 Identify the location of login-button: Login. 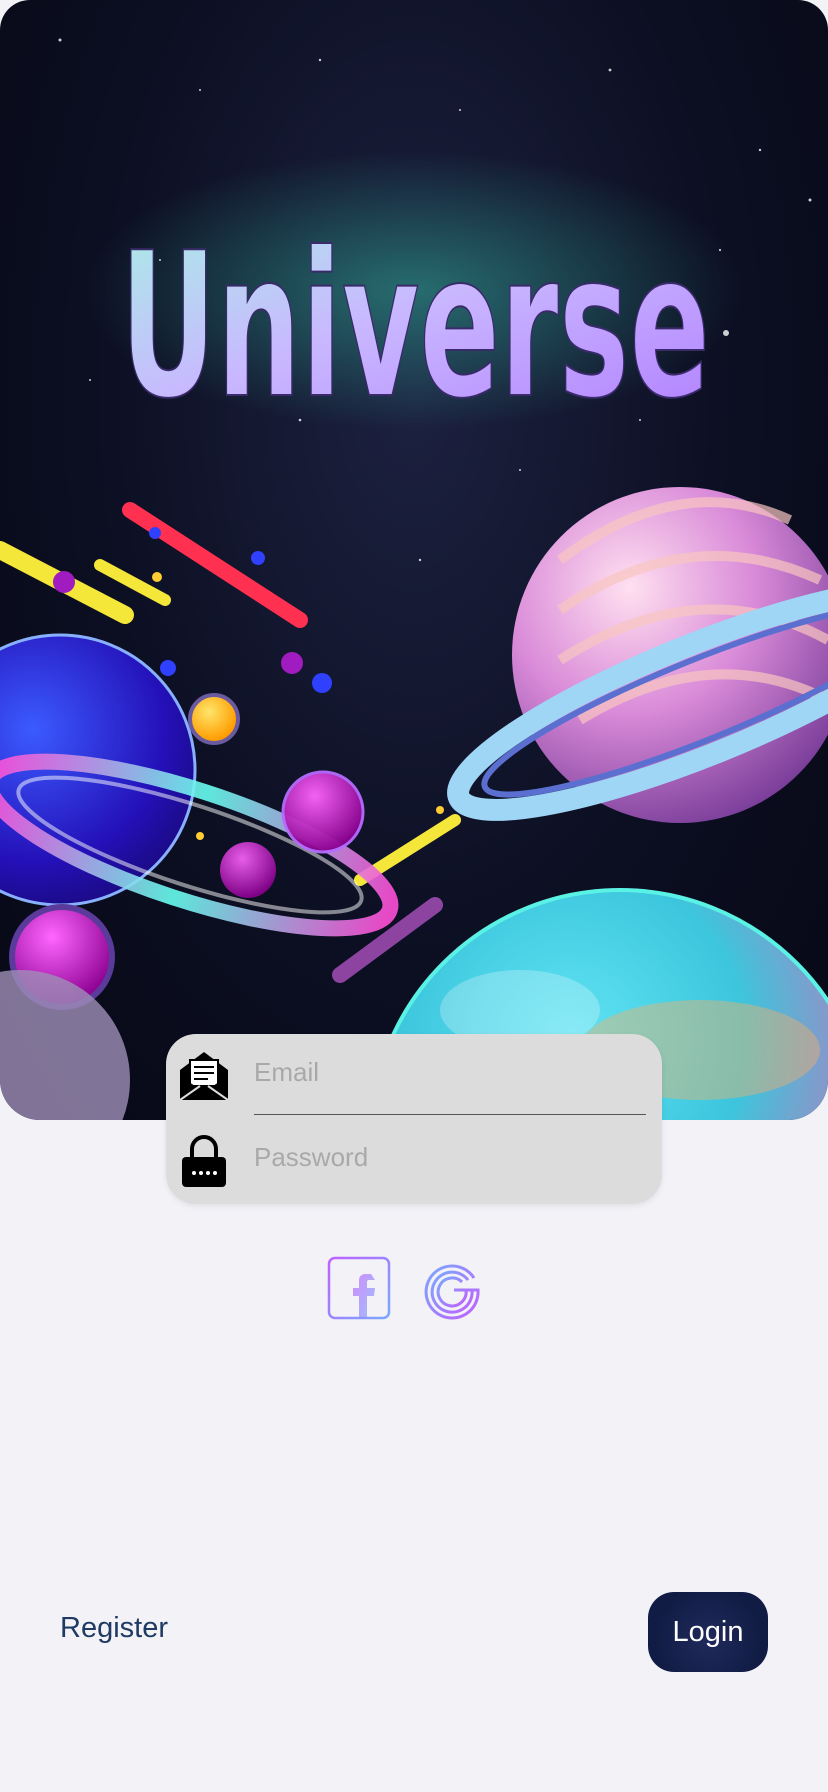
(708, 1632).